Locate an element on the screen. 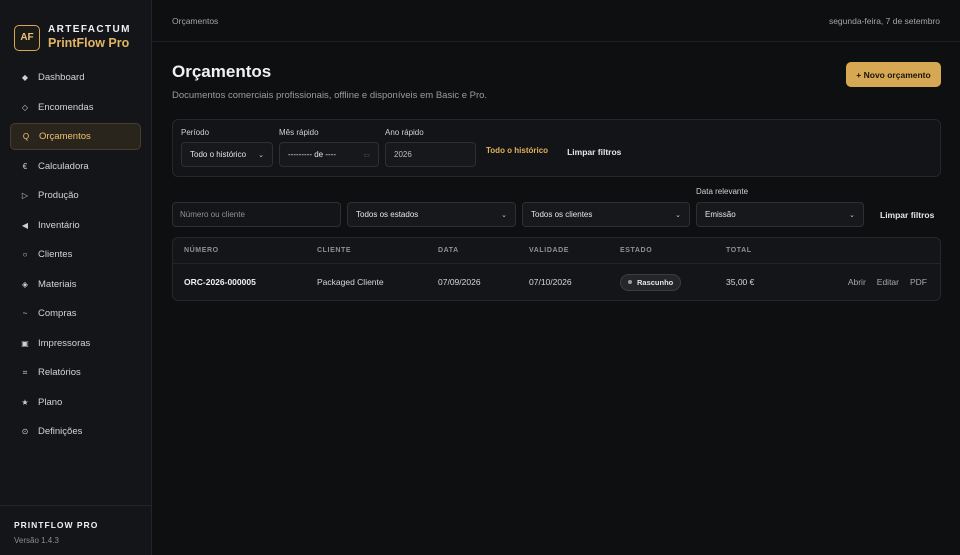  breadcrumb: Orçamentos is located at coordinates (195, 20).